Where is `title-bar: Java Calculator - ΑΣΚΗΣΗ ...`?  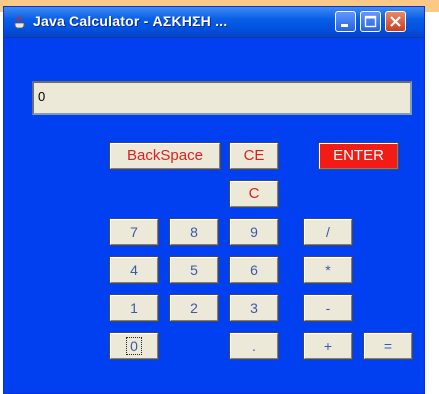
title-bar: Java Calculator - ΑΣΚΗΣΗ ... is located at coordinates (214, 22).